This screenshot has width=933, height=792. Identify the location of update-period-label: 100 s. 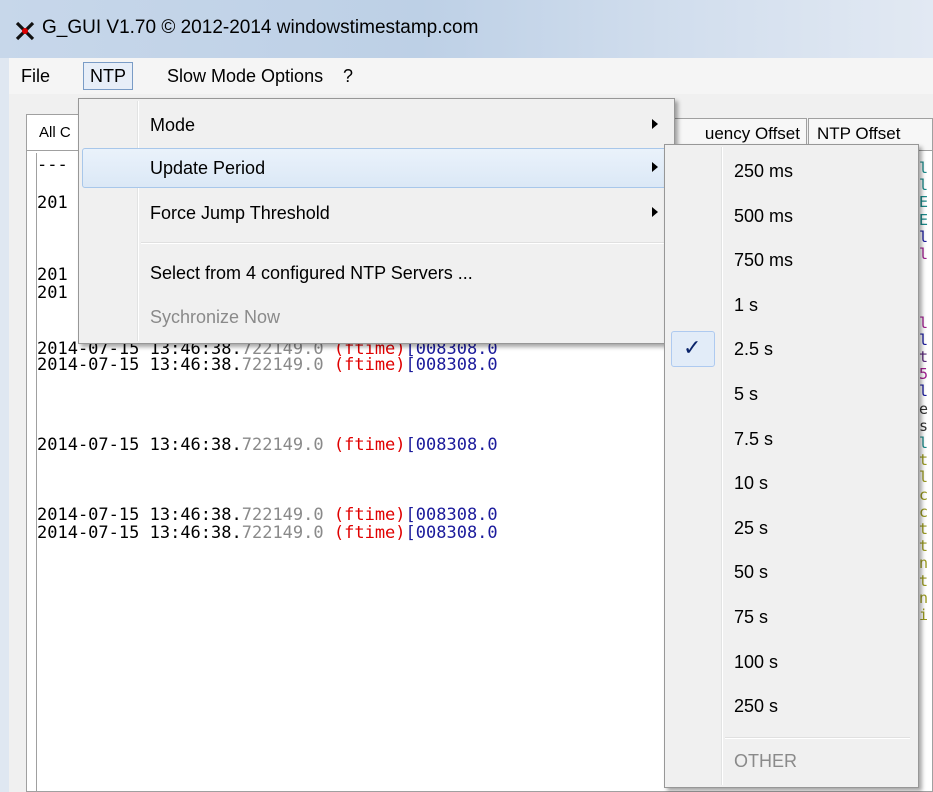
(756, 661).